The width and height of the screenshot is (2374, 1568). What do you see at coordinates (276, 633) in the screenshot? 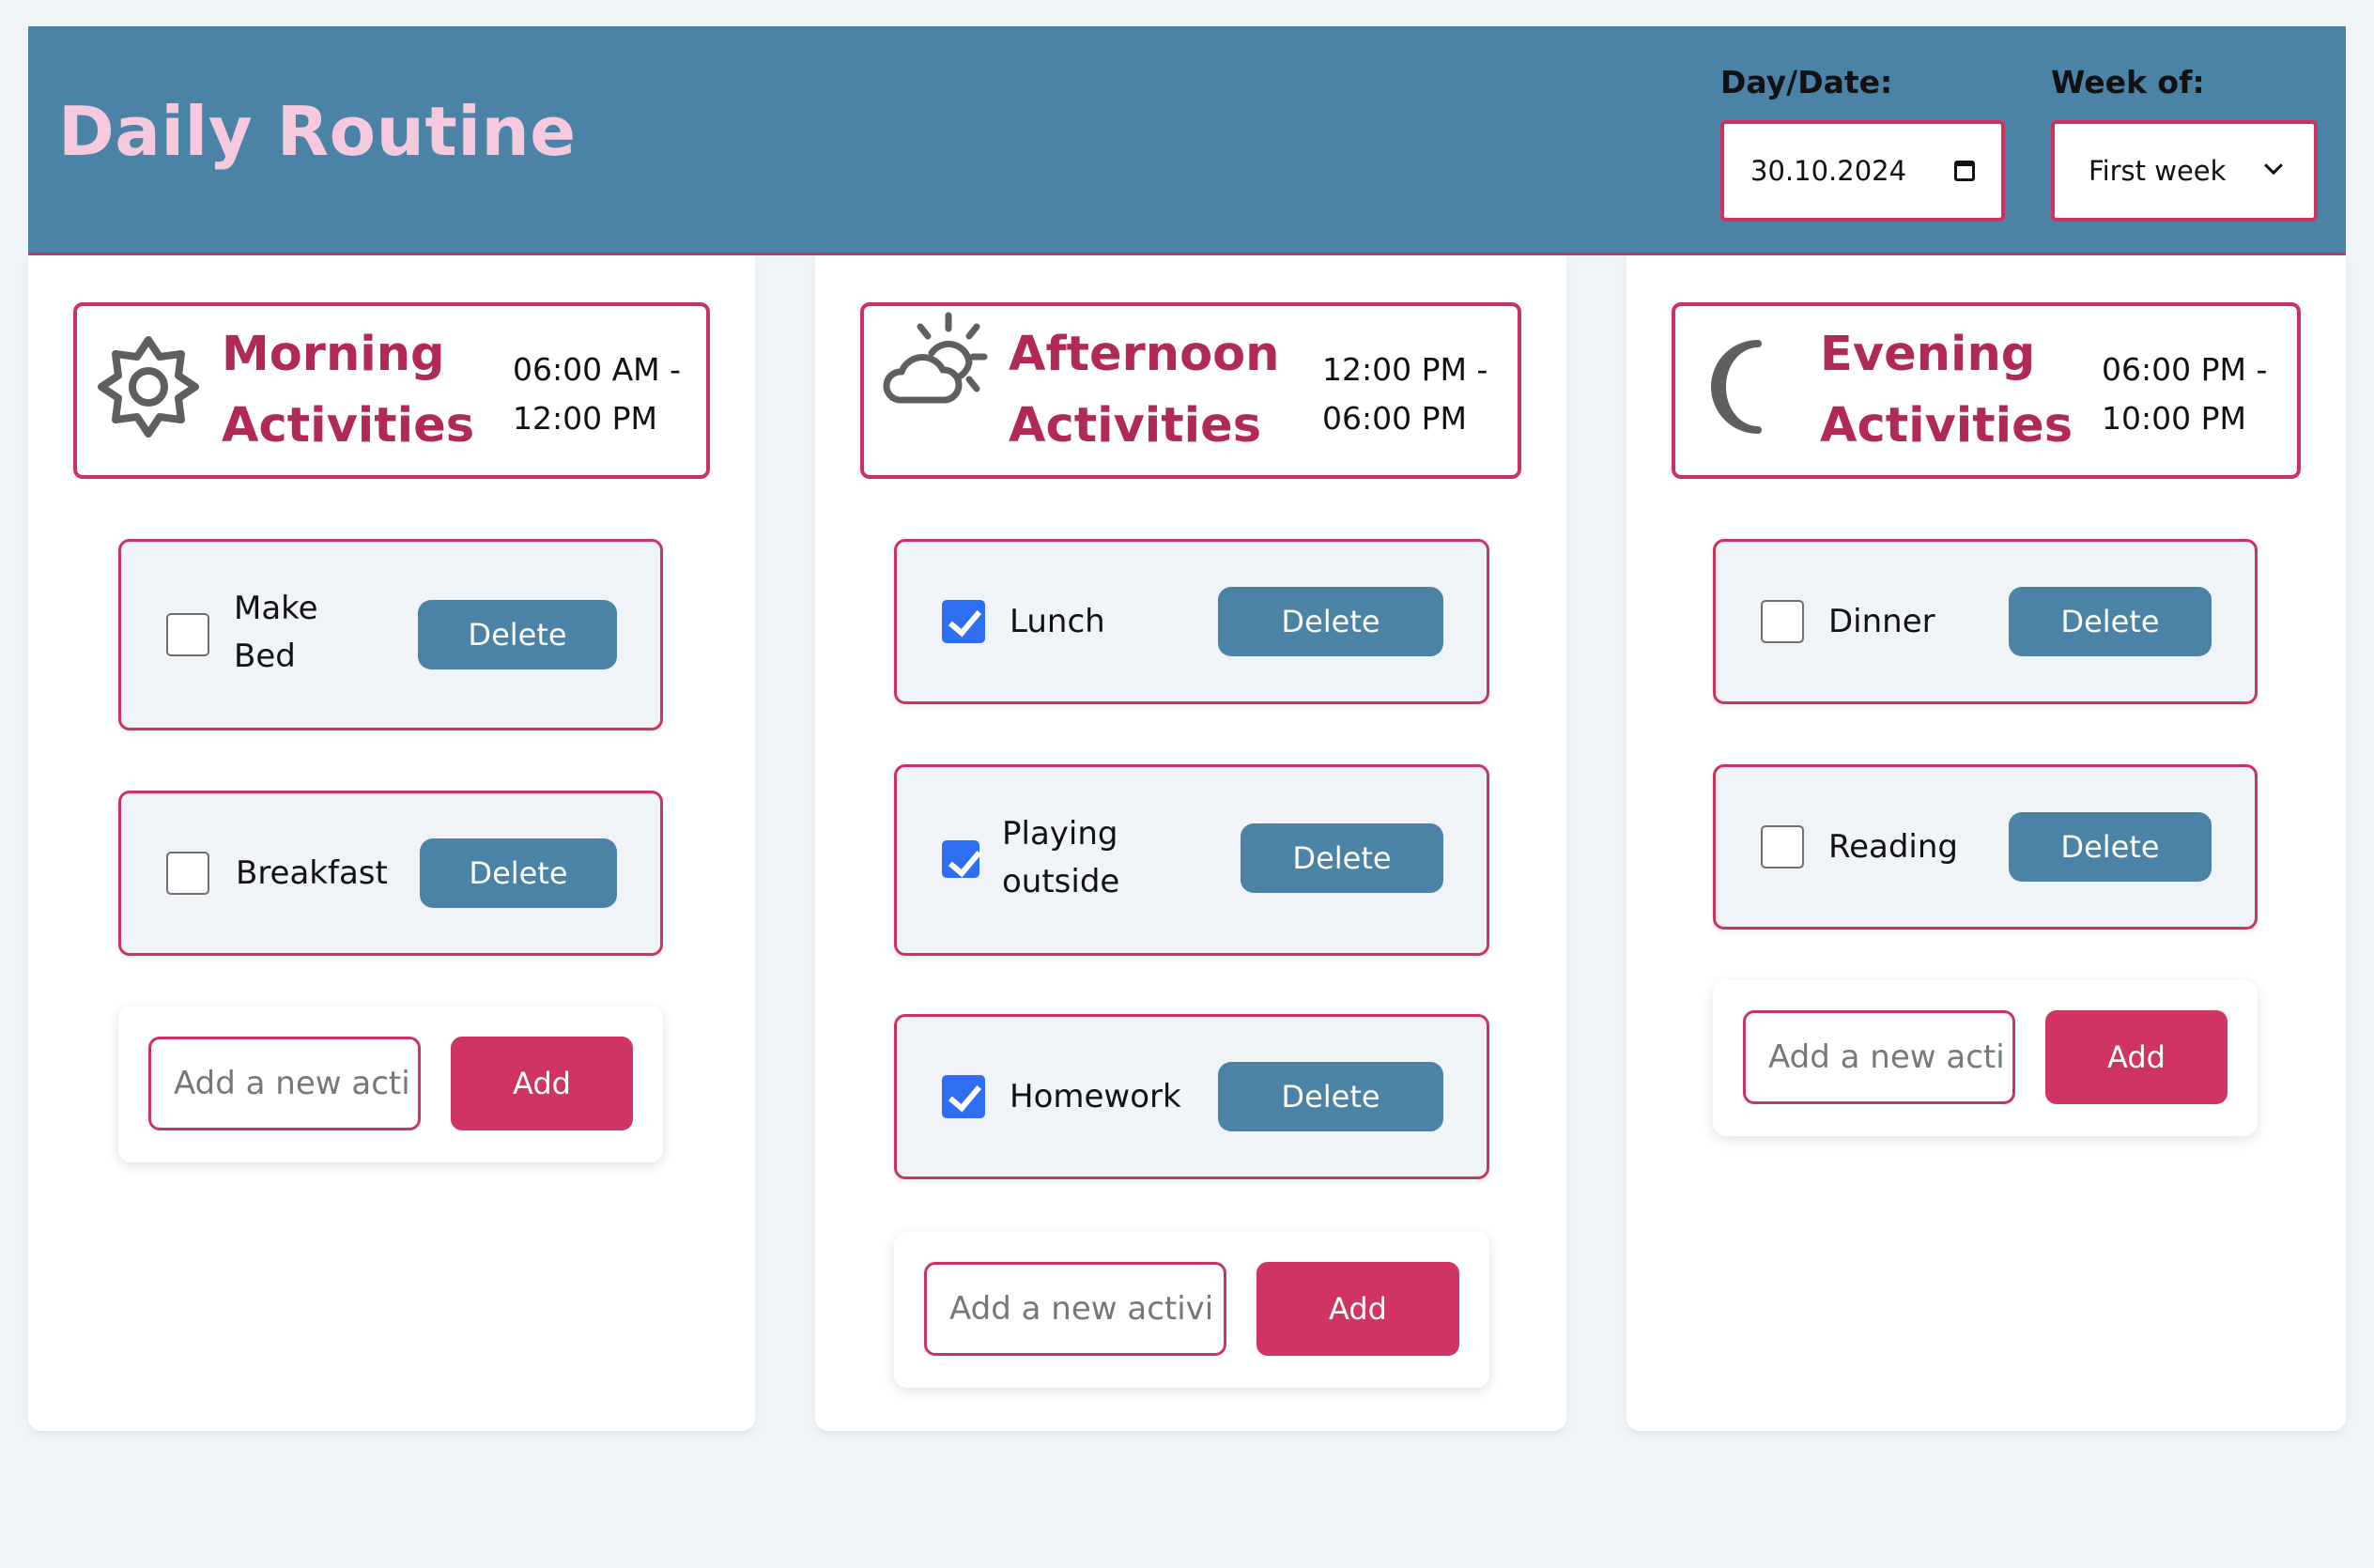
I see `task-label: Make Bed` at bounding box center [276, 633].